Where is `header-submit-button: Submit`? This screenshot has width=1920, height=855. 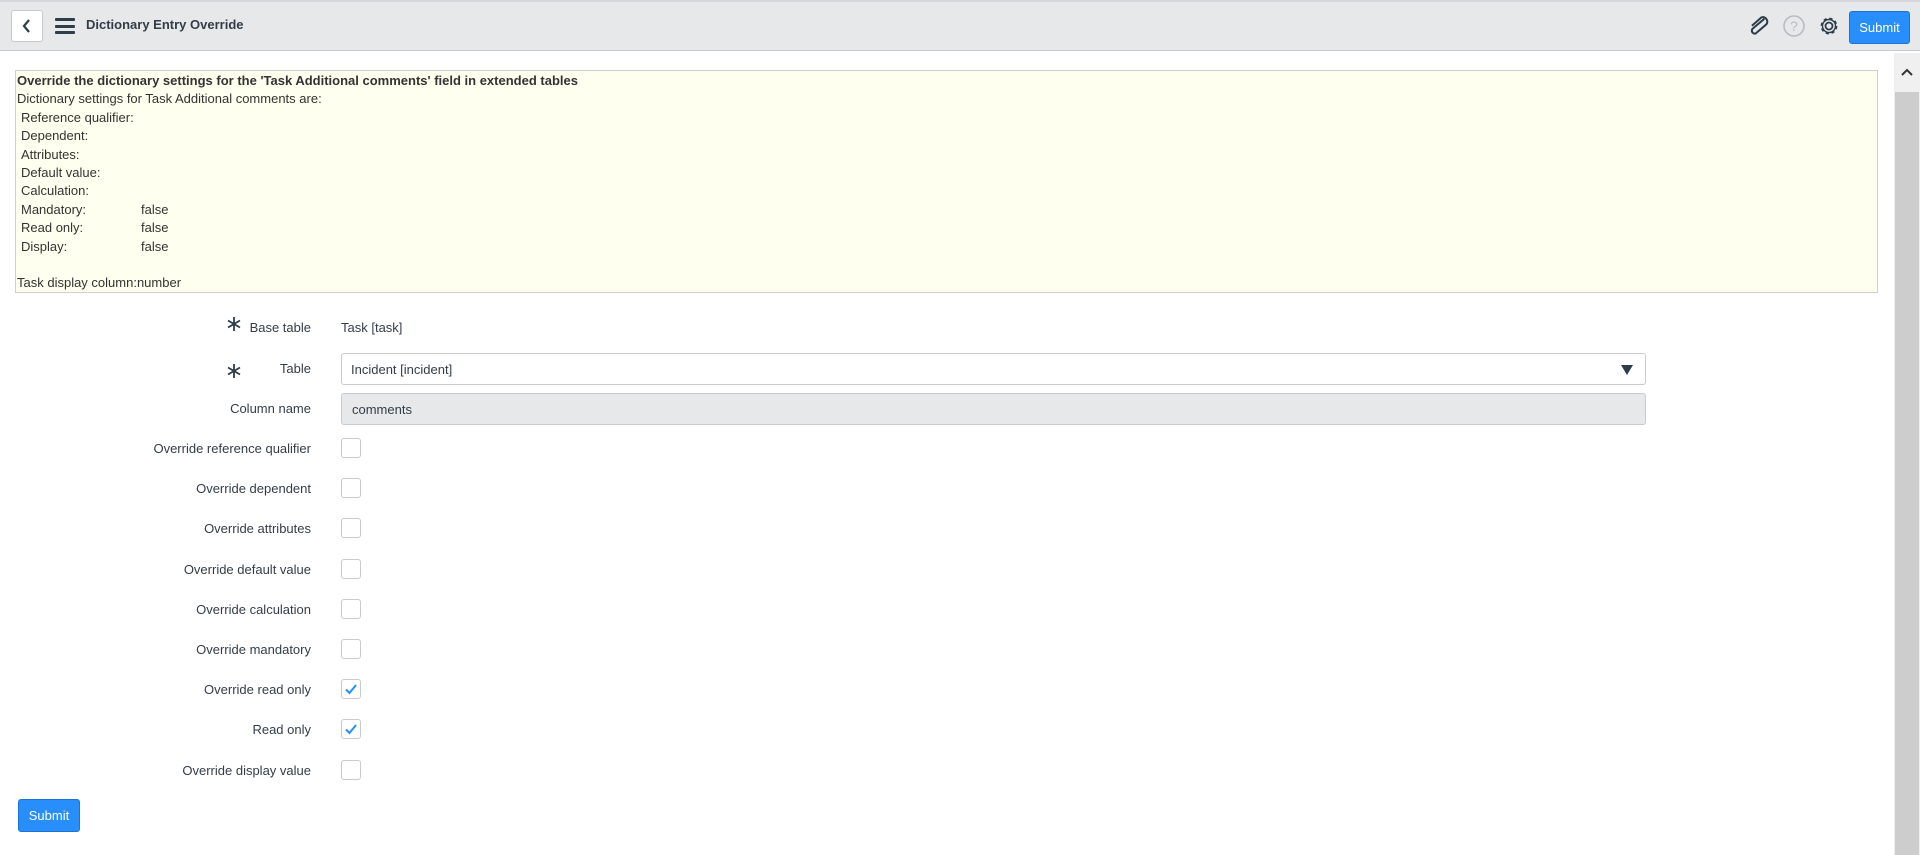 header-submit-button: Submit is located at coordinates (1879, 27).